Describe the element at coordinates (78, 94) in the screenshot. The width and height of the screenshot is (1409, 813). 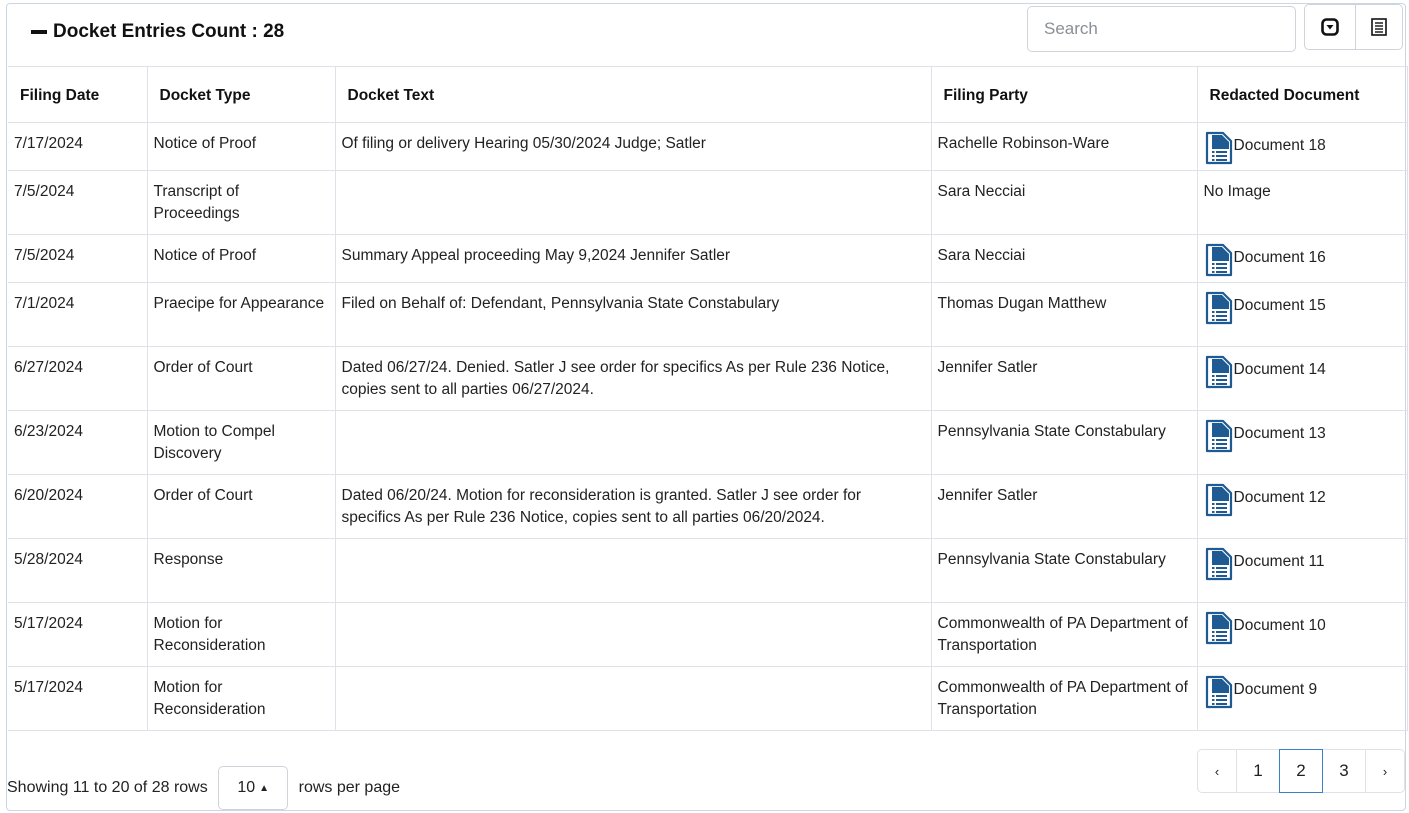
I see `col-header-filing-date: Filing Date` at that location.